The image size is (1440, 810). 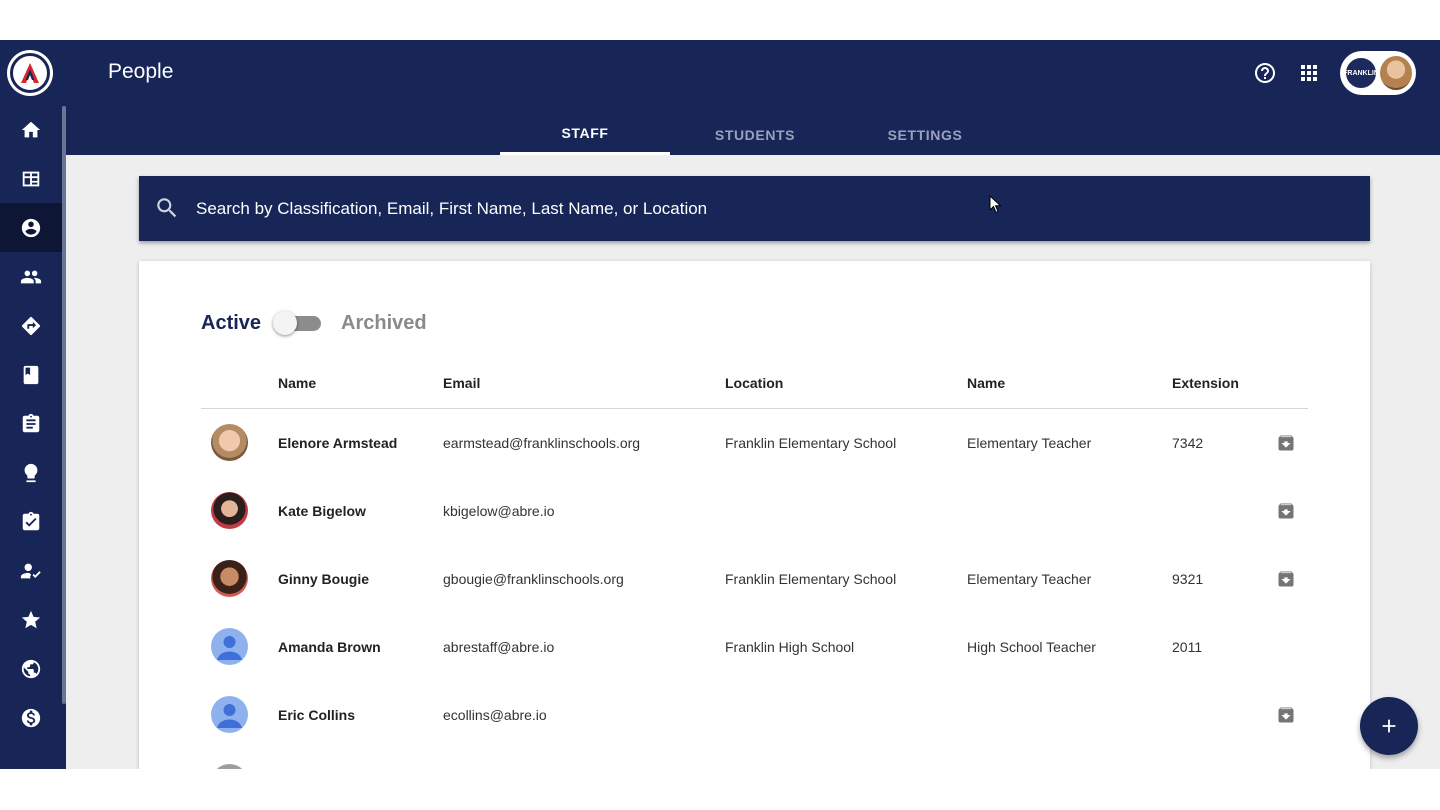 I want to click on person-check-icon, so click(x=30, y=570).